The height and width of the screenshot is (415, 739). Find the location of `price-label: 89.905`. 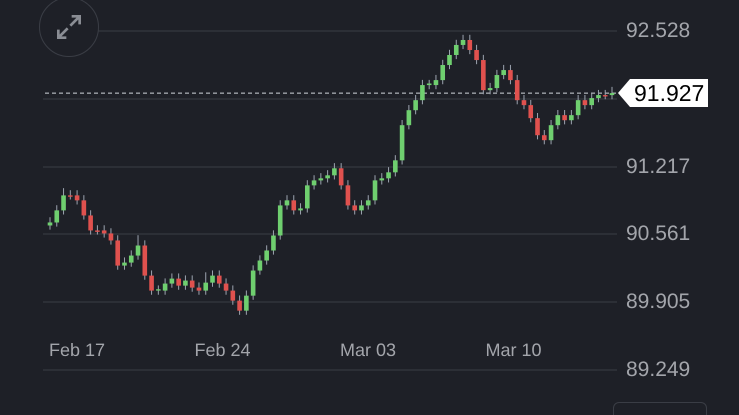

price-label: 89.905 is located at coordinates (658, 301).